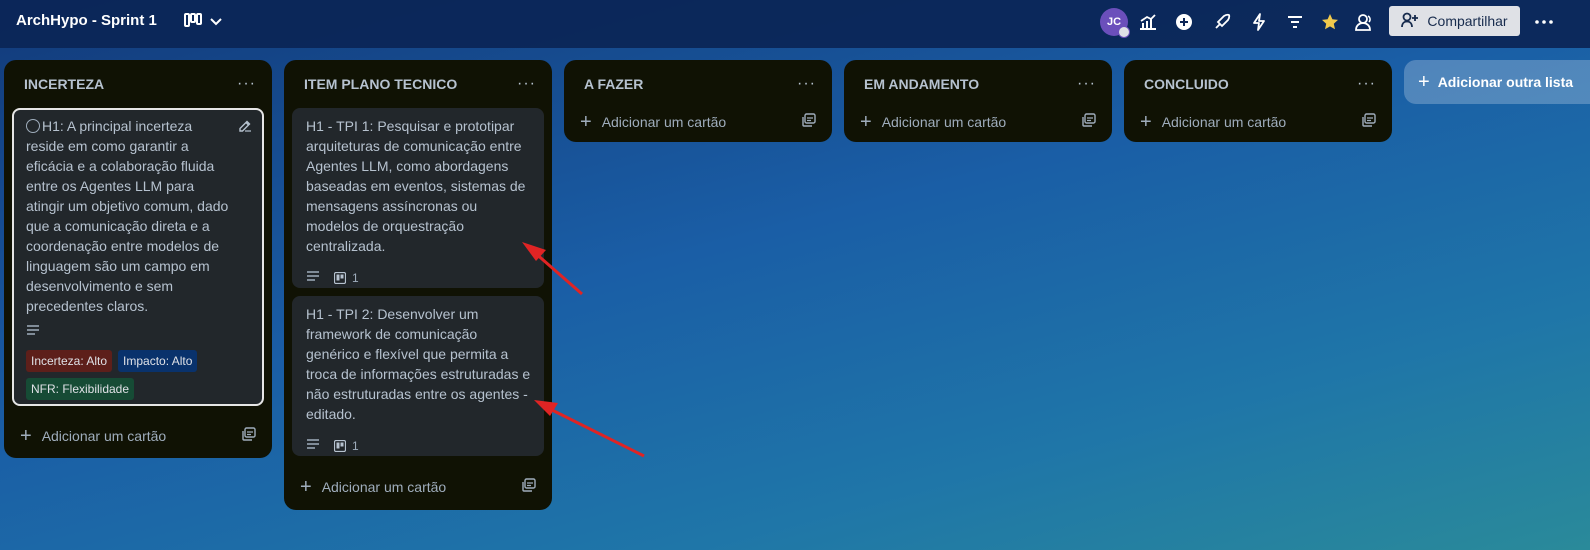 This screenshot has height=550, width=1590. What do you see at coordinates (795, 24) in the screenshot?
I see `board-header: ArchHypo - Sprint 1 JC Compartilhar` at bounding box center [795, 24].